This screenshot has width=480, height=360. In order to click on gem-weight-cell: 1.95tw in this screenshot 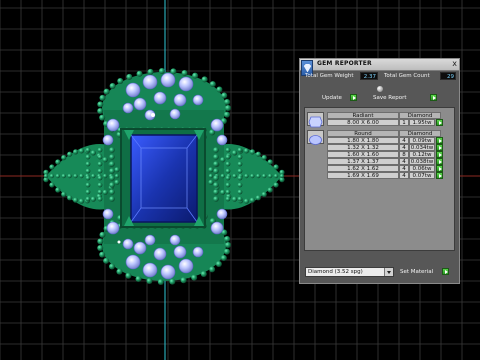, I will do `click(422, 122)`.